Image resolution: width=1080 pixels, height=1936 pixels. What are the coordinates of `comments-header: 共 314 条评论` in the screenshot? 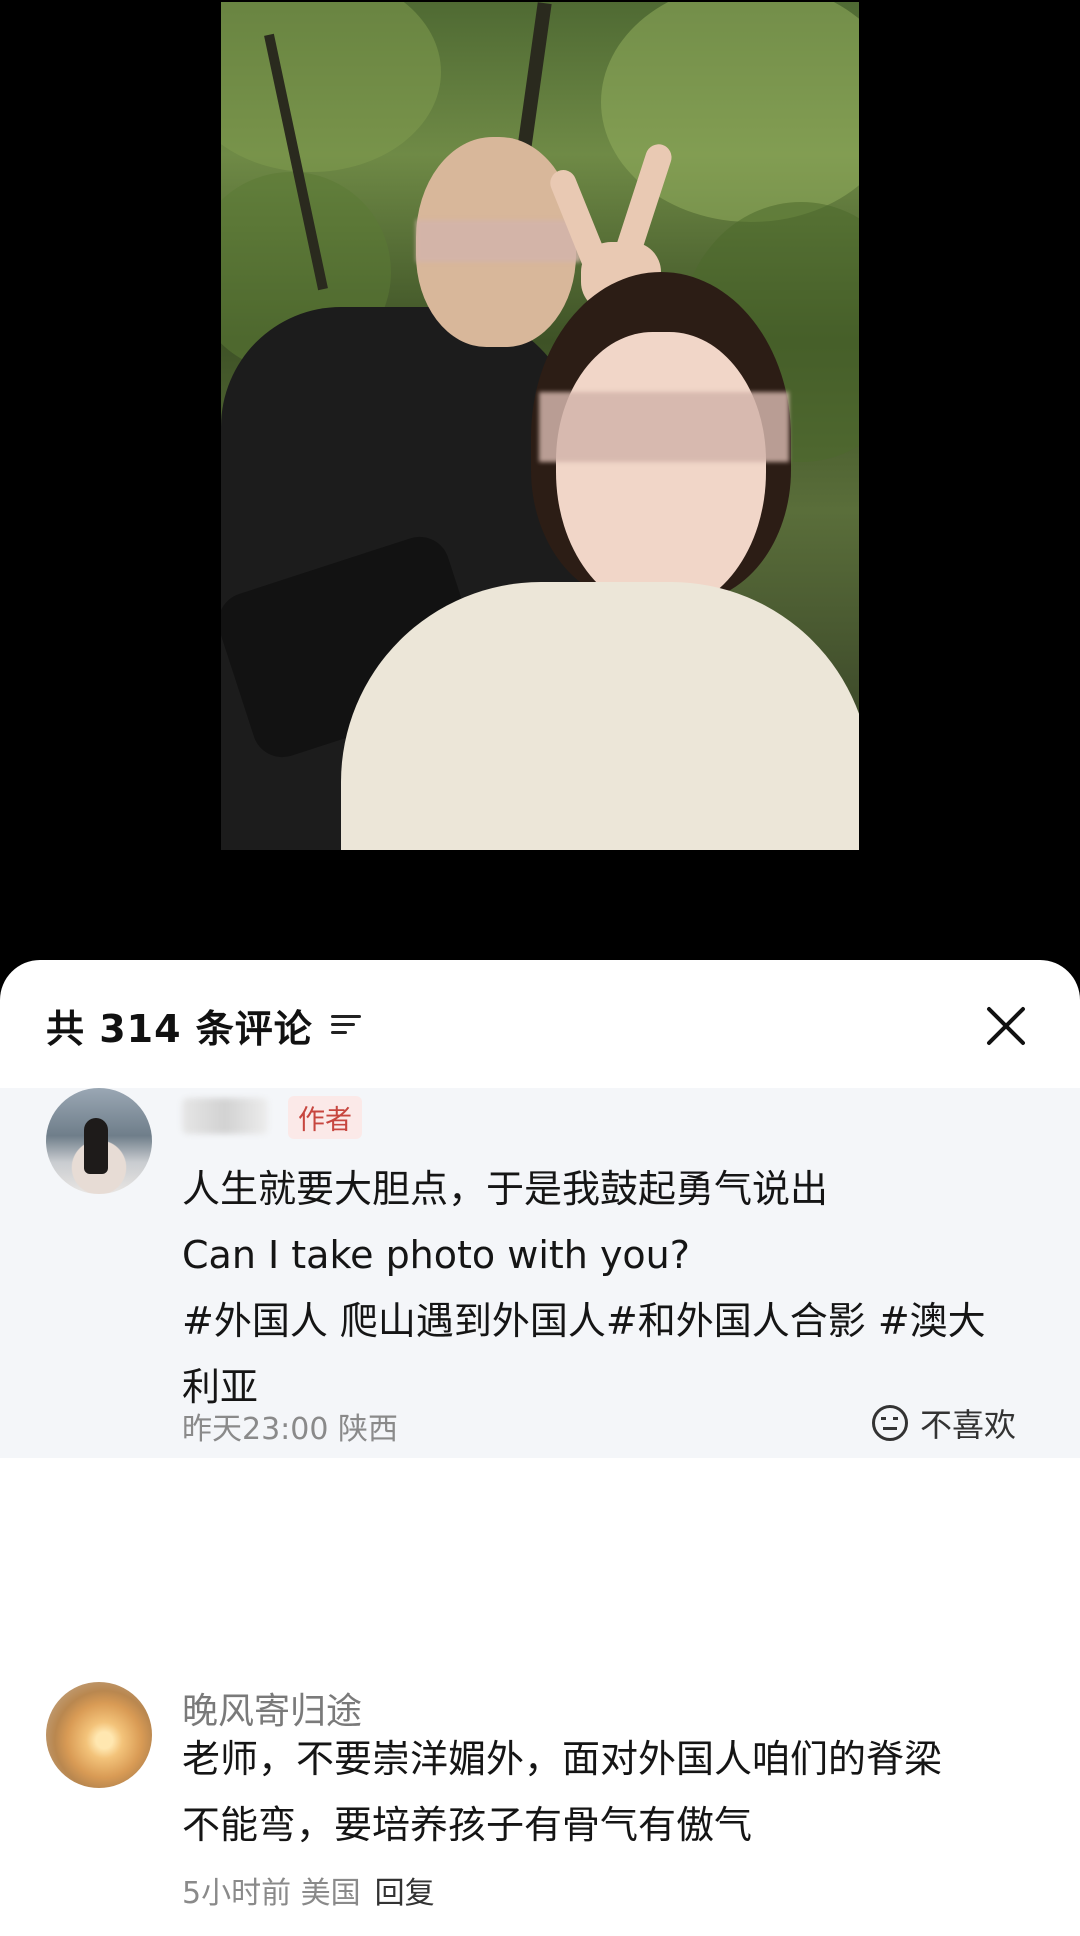 It's located at (203, 1025).